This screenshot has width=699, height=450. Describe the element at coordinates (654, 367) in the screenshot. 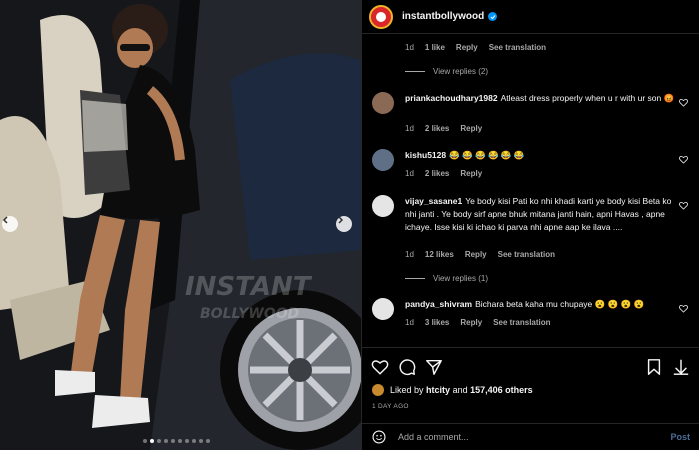

I see `save-bookmark-icon` at that location.